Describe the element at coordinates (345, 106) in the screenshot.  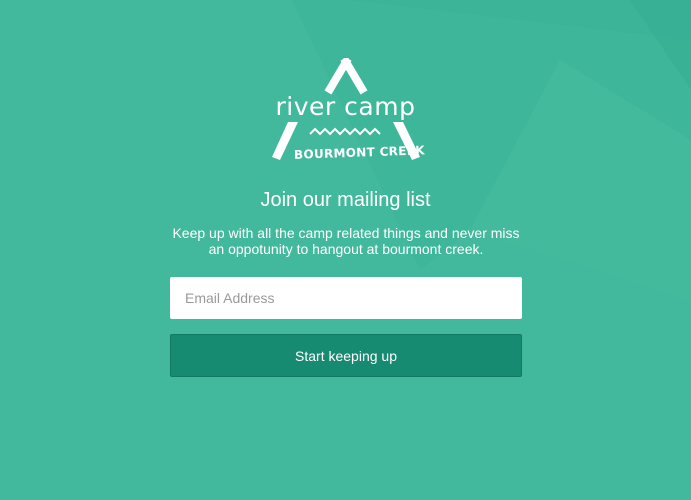
I see `logo-title: river camp` at that location.